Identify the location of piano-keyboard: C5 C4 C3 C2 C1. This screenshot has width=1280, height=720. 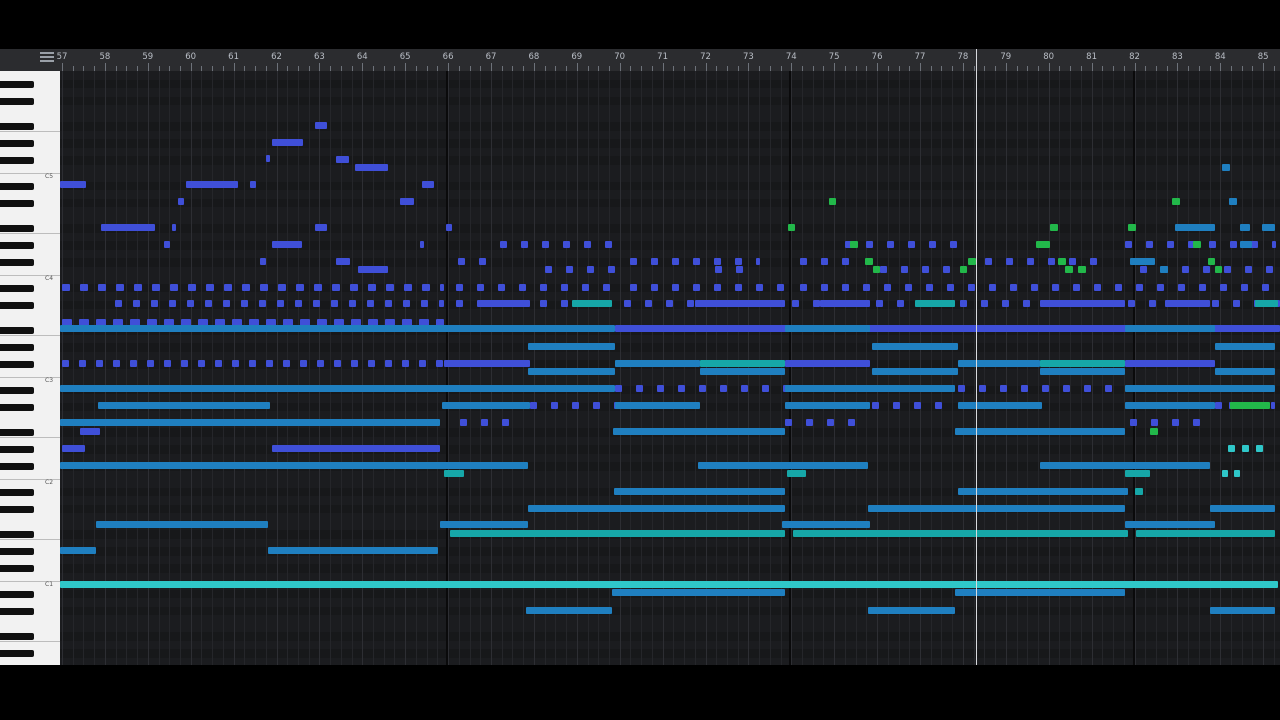
(30, 368).